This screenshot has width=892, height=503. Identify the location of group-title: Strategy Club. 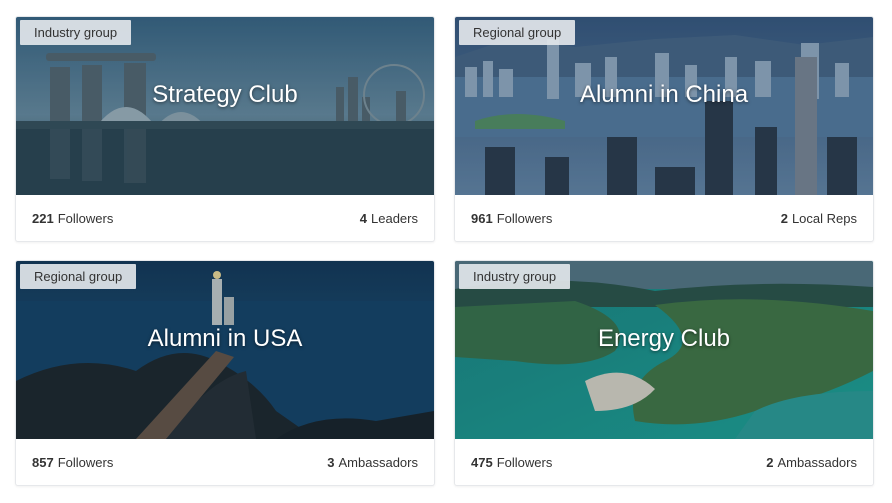
(225, 95).